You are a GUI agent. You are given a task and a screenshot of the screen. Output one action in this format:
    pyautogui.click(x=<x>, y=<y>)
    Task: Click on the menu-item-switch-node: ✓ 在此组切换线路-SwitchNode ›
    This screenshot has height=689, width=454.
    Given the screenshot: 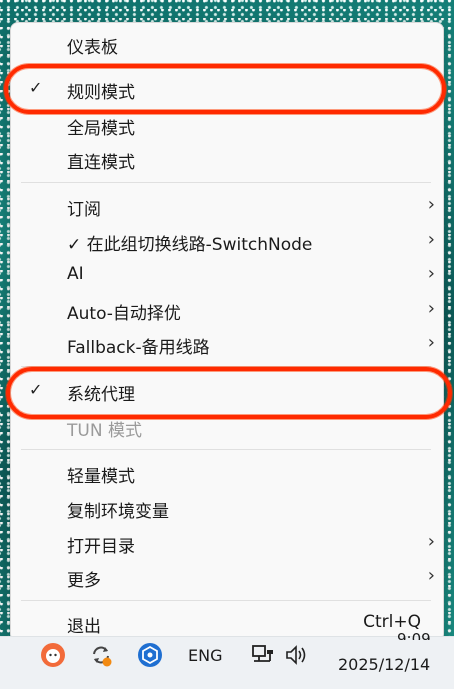 What is the action you would take?
    pyautogui.click(x=227, y=241)
    